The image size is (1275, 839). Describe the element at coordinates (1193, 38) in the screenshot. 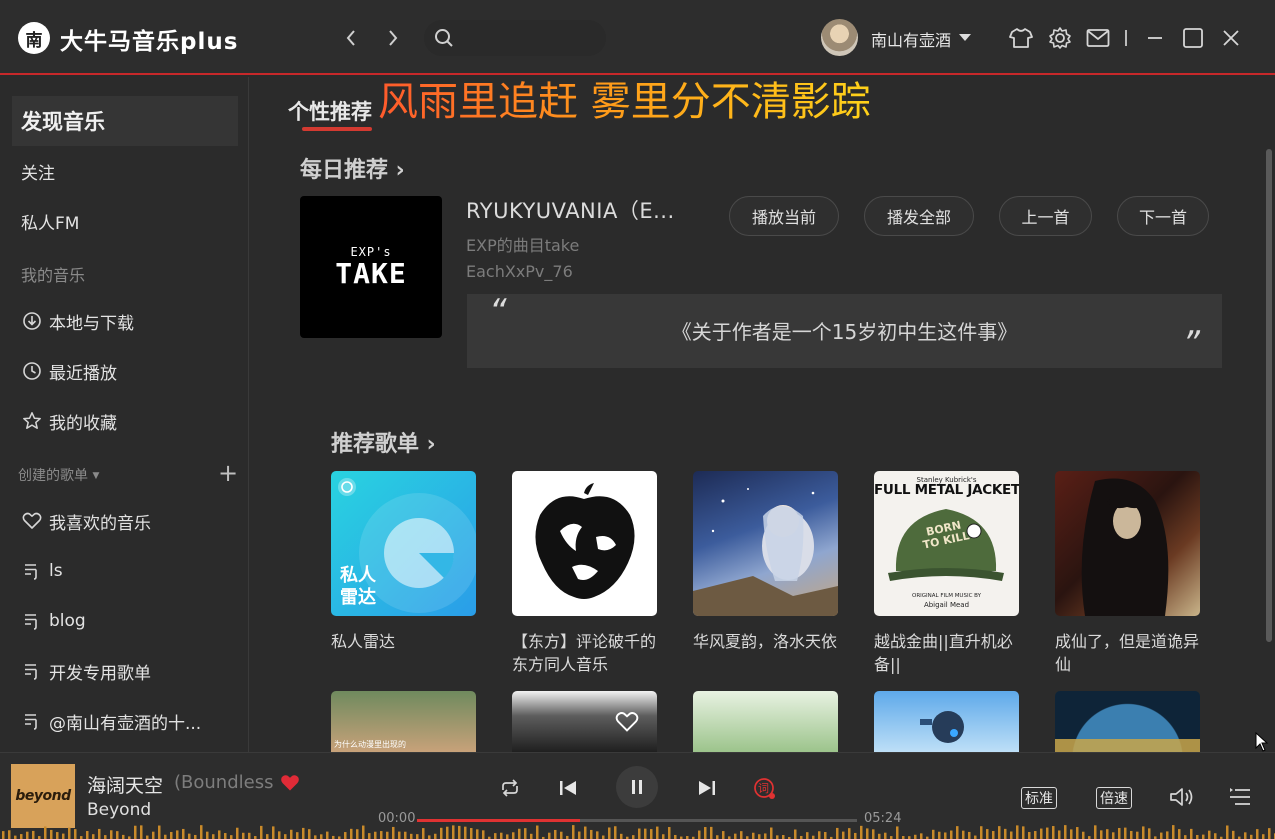

I see `maximize-button` at that location.